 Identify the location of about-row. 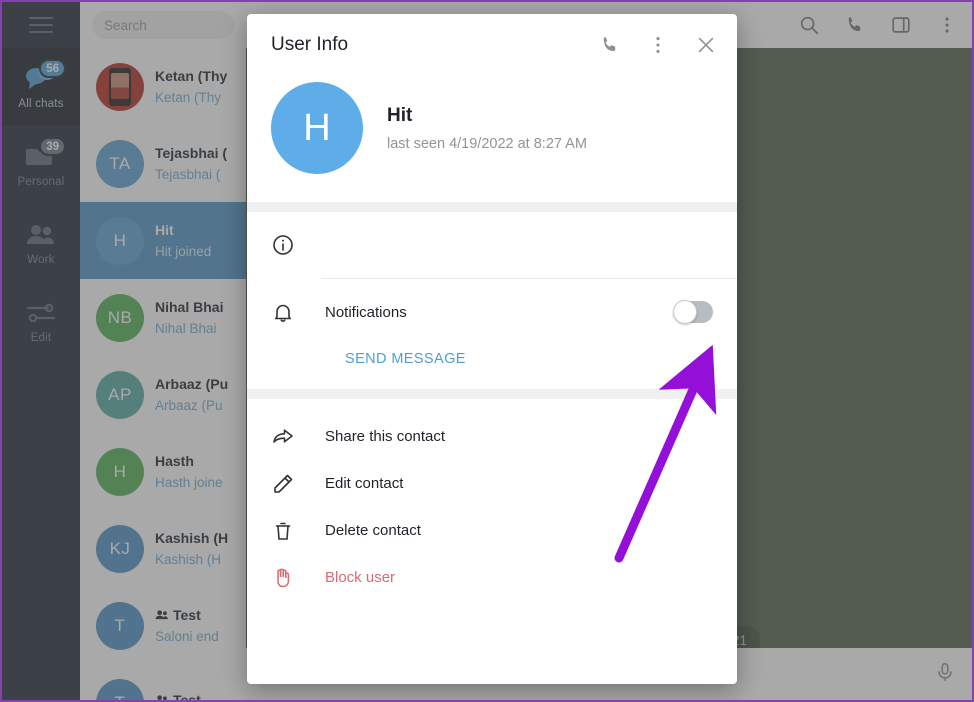
(492, 245).